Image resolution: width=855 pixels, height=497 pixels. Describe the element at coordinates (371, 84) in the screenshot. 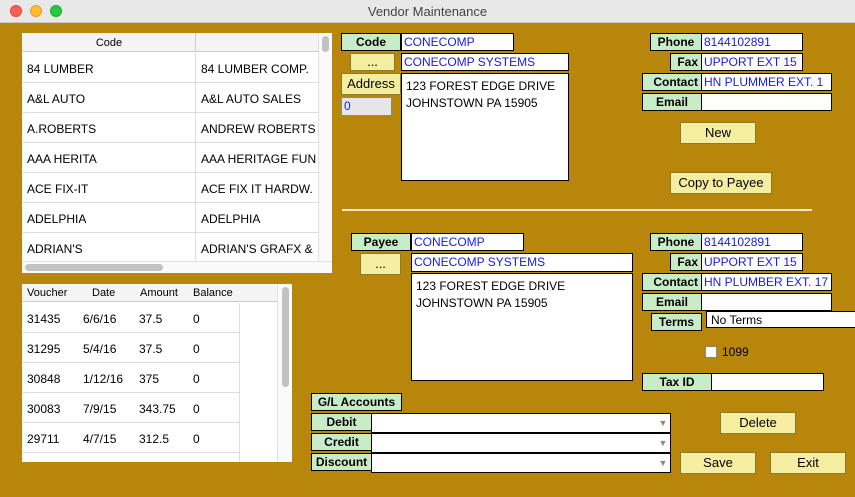

I see `address-button: Address` at that location.